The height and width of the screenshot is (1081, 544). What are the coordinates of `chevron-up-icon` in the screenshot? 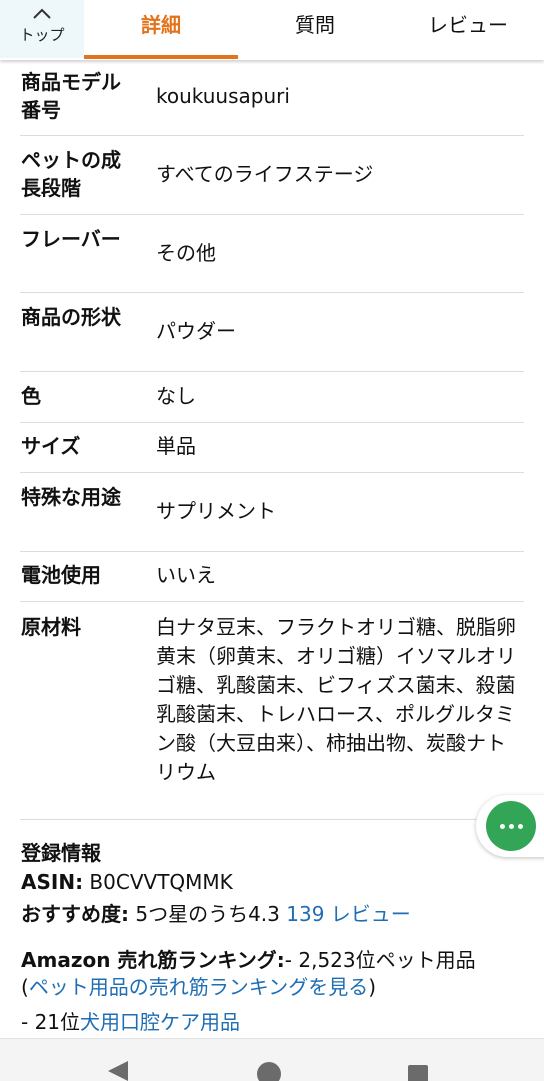 It's located at (42, 13).